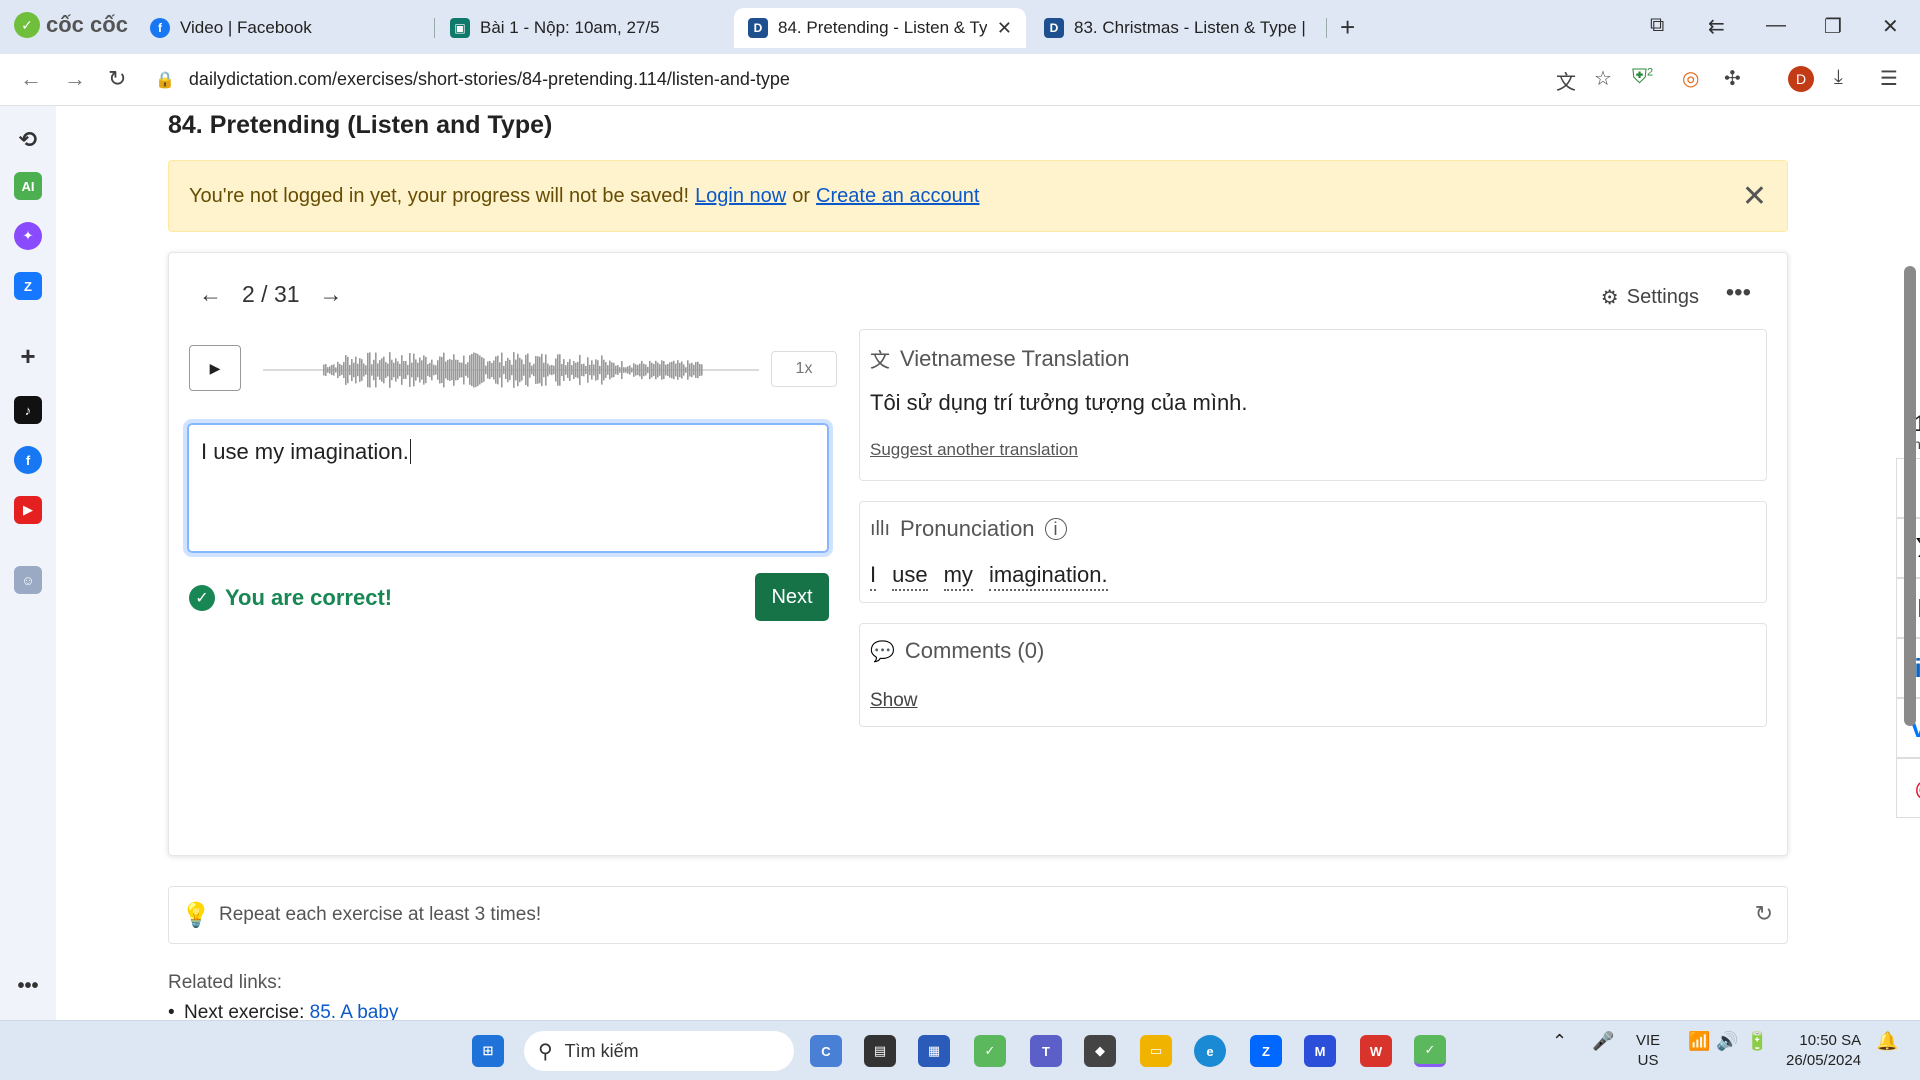 The image size is (1920, 1080). Describe the element at coordinates (659, 1051) in the screenshot. I see `taskbar-search: ⚲ Tìm kiếm` at that location.